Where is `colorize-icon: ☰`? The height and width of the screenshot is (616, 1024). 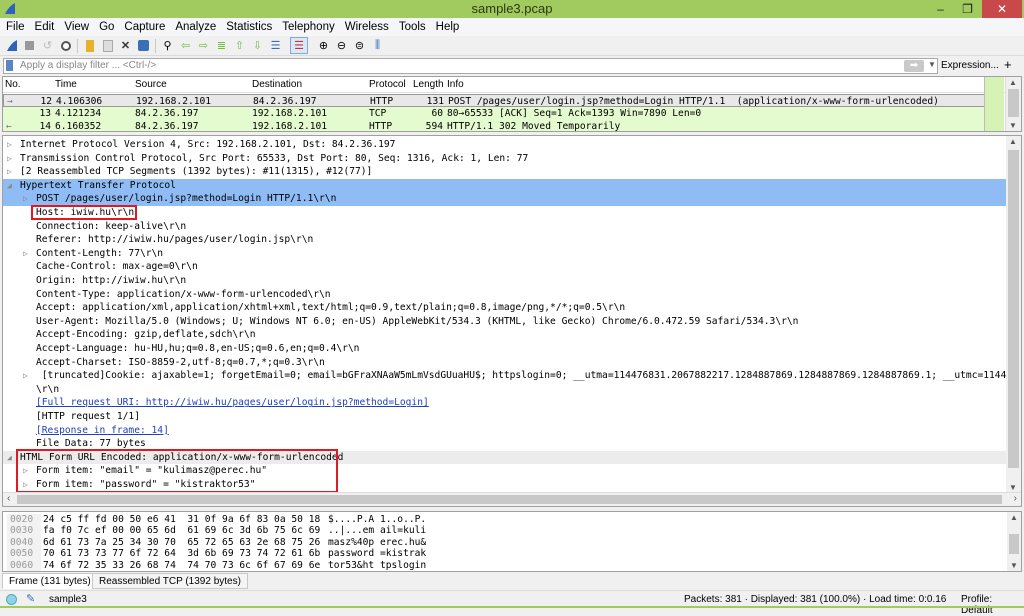
colorize-icon: ☰ is located at coordinates (299, 45).